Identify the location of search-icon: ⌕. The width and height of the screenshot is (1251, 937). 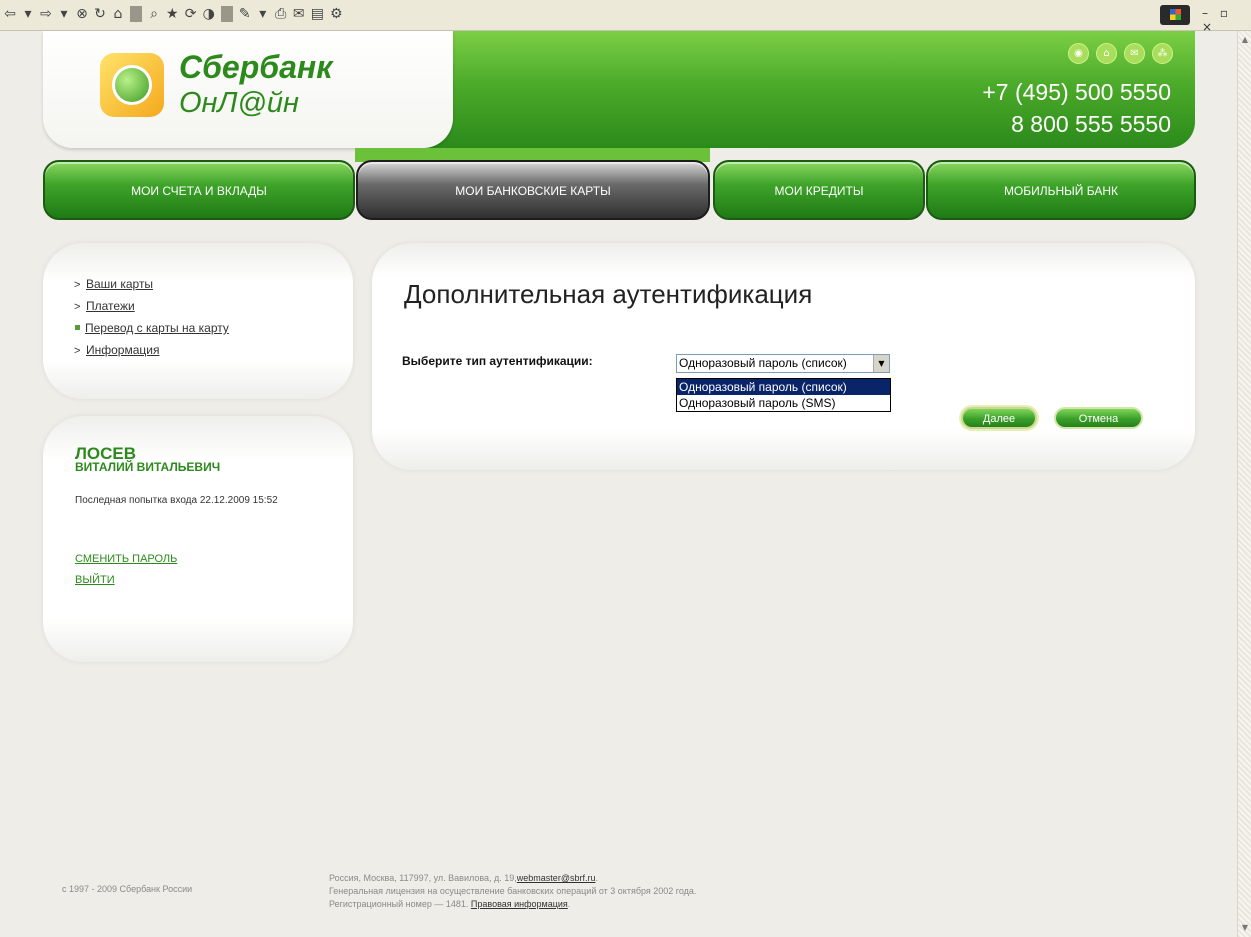
(154, 14).